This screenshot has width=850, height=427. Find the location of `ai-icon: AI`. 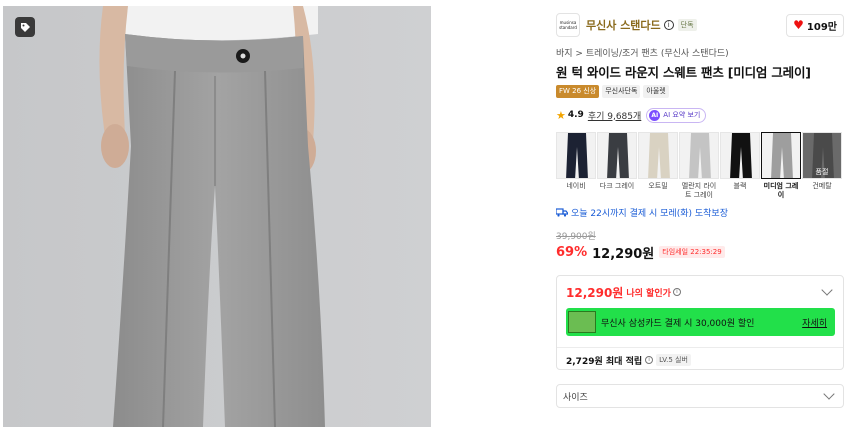

ai-icon: AI is located at coordinates (655, 115).